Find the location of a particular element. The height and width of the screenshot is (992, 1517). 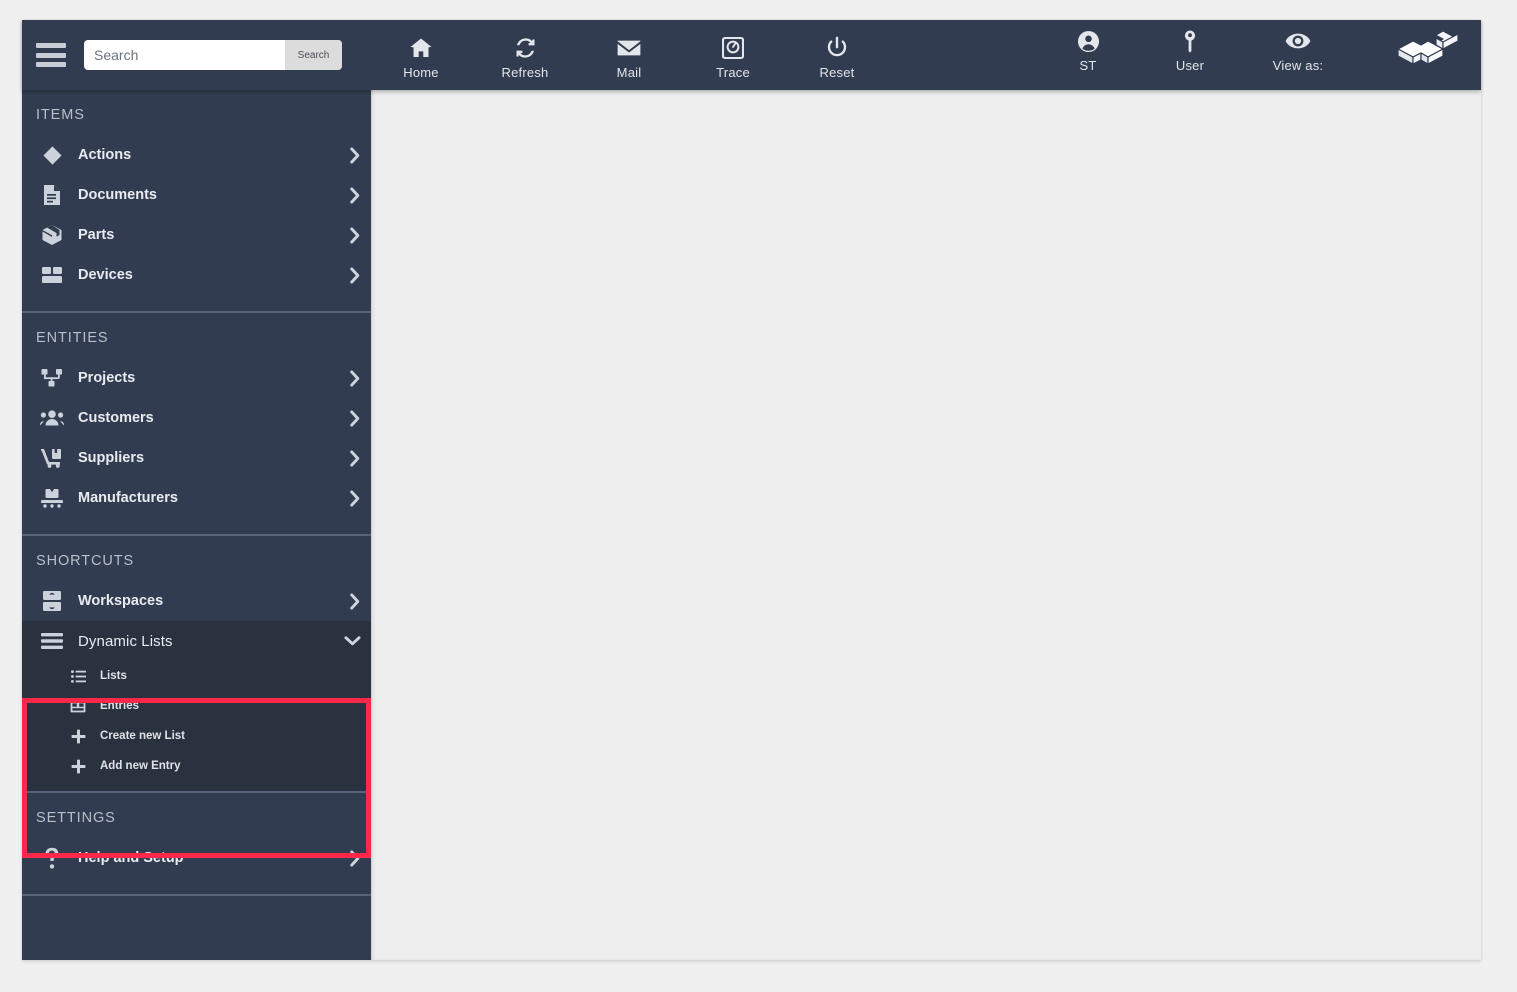

conveyor-icon is located at coordinates (52, 498).